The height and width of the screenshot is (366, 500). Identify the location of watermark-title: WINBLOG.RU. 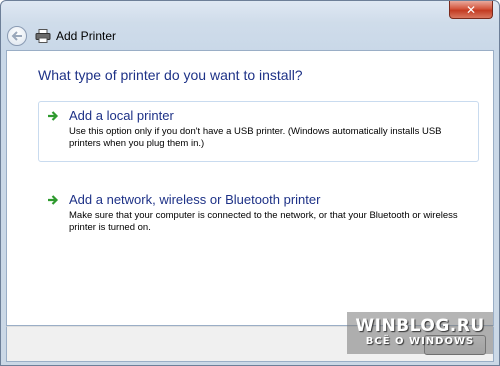
(420, 326).